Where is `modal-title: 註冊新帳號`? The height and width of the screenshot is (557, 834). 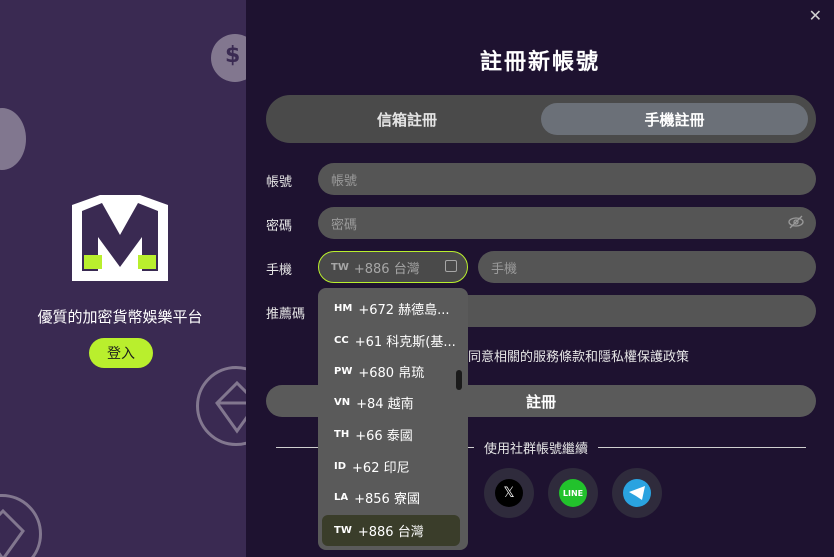
modal-title: 註冊新帳號 is located at coordinates (539, 62).